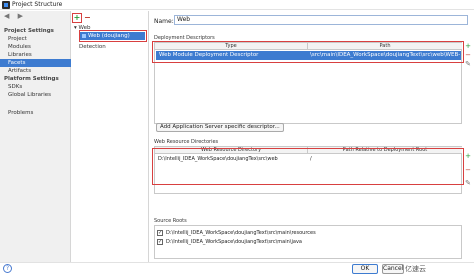  What do you see at coordinates (7, 268) in the screenshot?
I see `help-button: ?` at bounding box center [7, 268].